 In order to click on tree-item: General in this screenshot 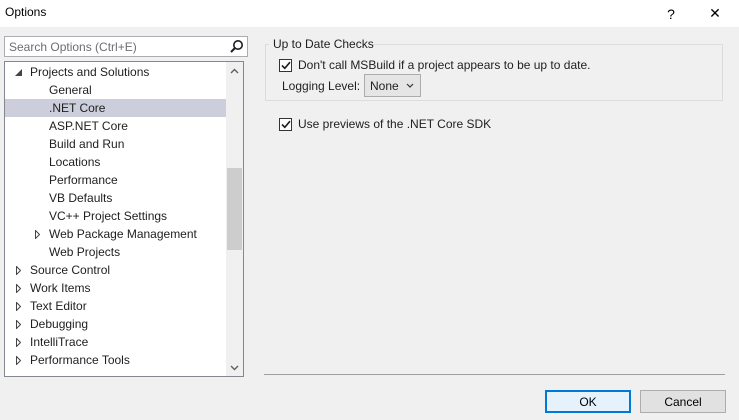, I will do `click(116, 90)`.